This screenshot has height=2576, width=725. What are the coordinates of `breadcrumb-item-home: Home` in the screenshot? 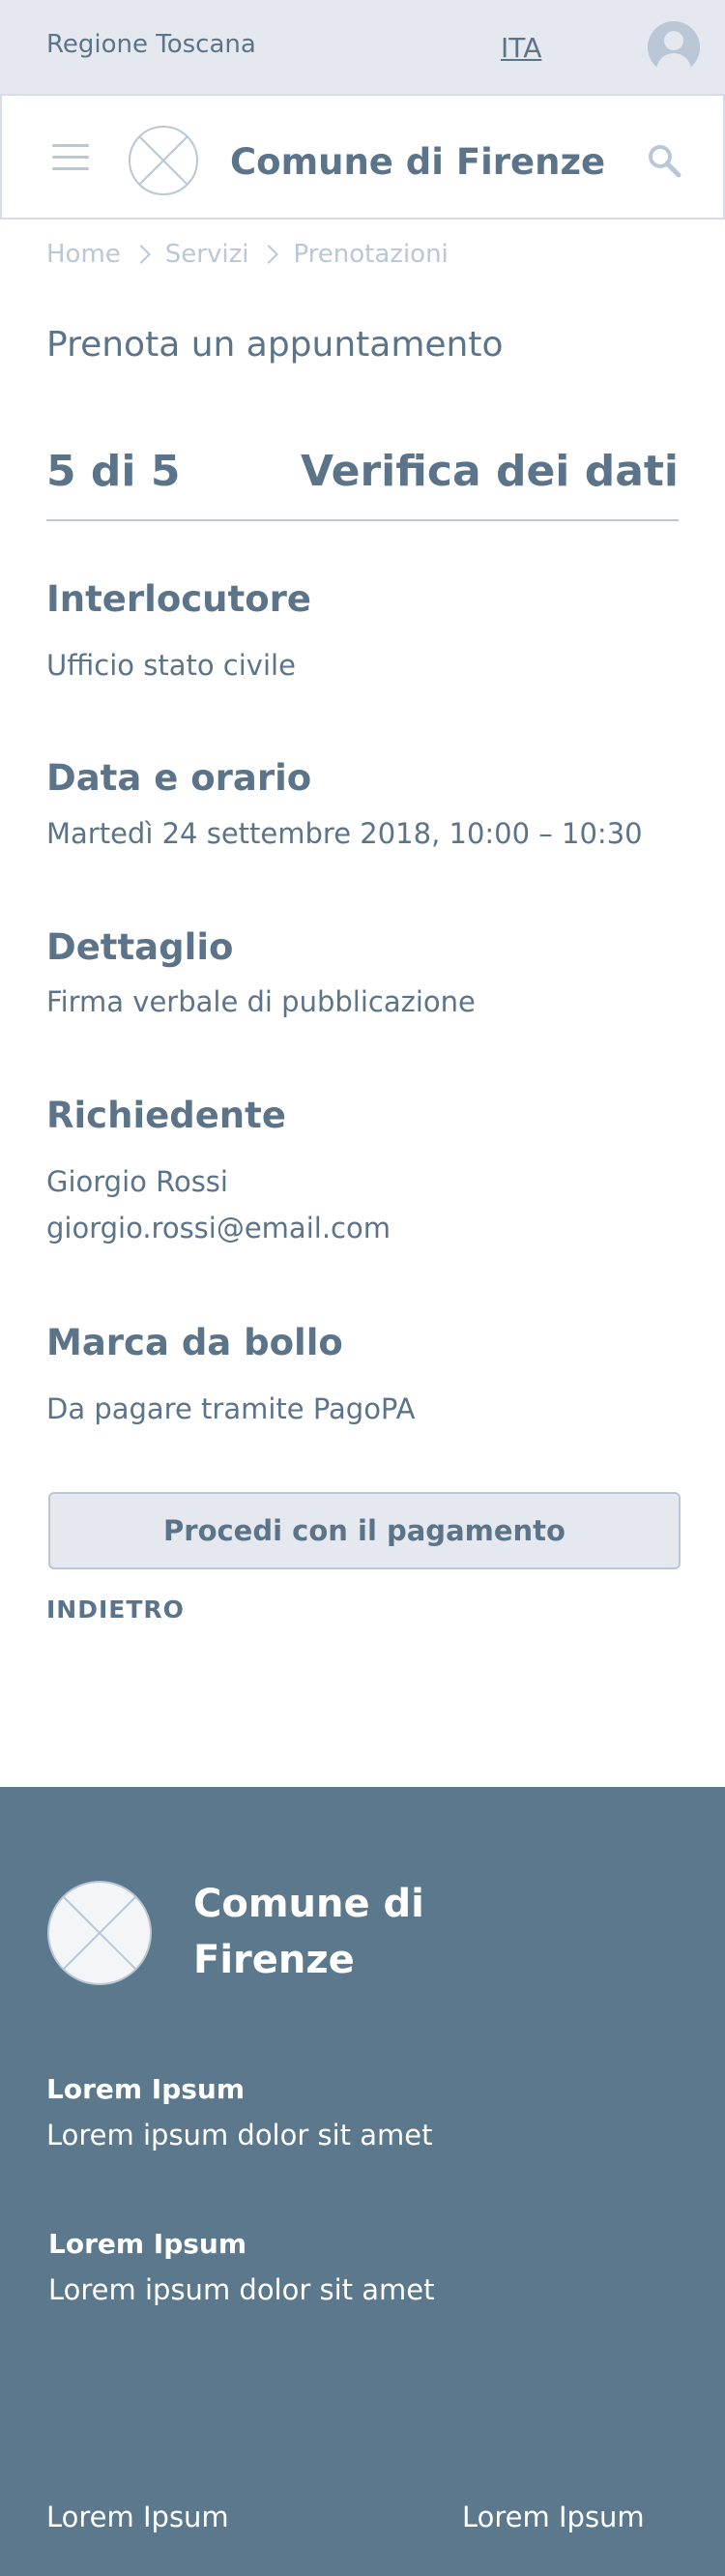 It's located at (83, 254).